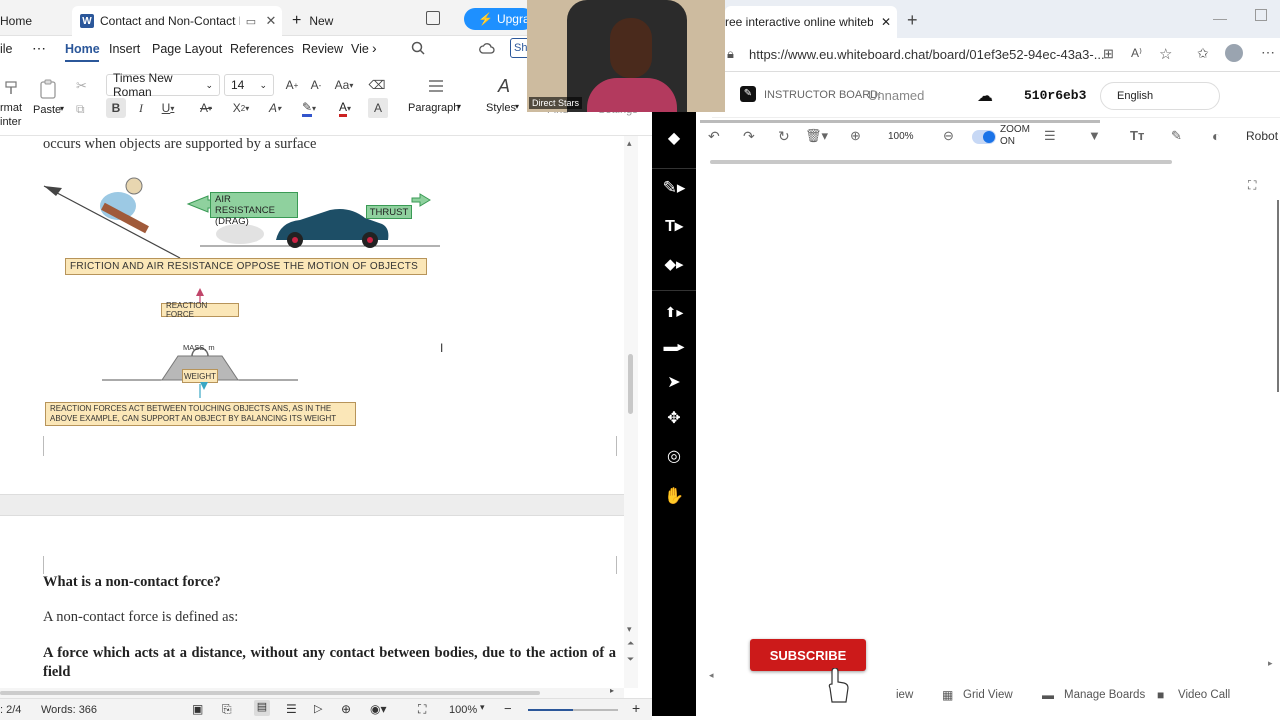  Describe the element at coordinates (629, 629) in the screenshot. I see `scroll-down-icon: ▾` at that location.